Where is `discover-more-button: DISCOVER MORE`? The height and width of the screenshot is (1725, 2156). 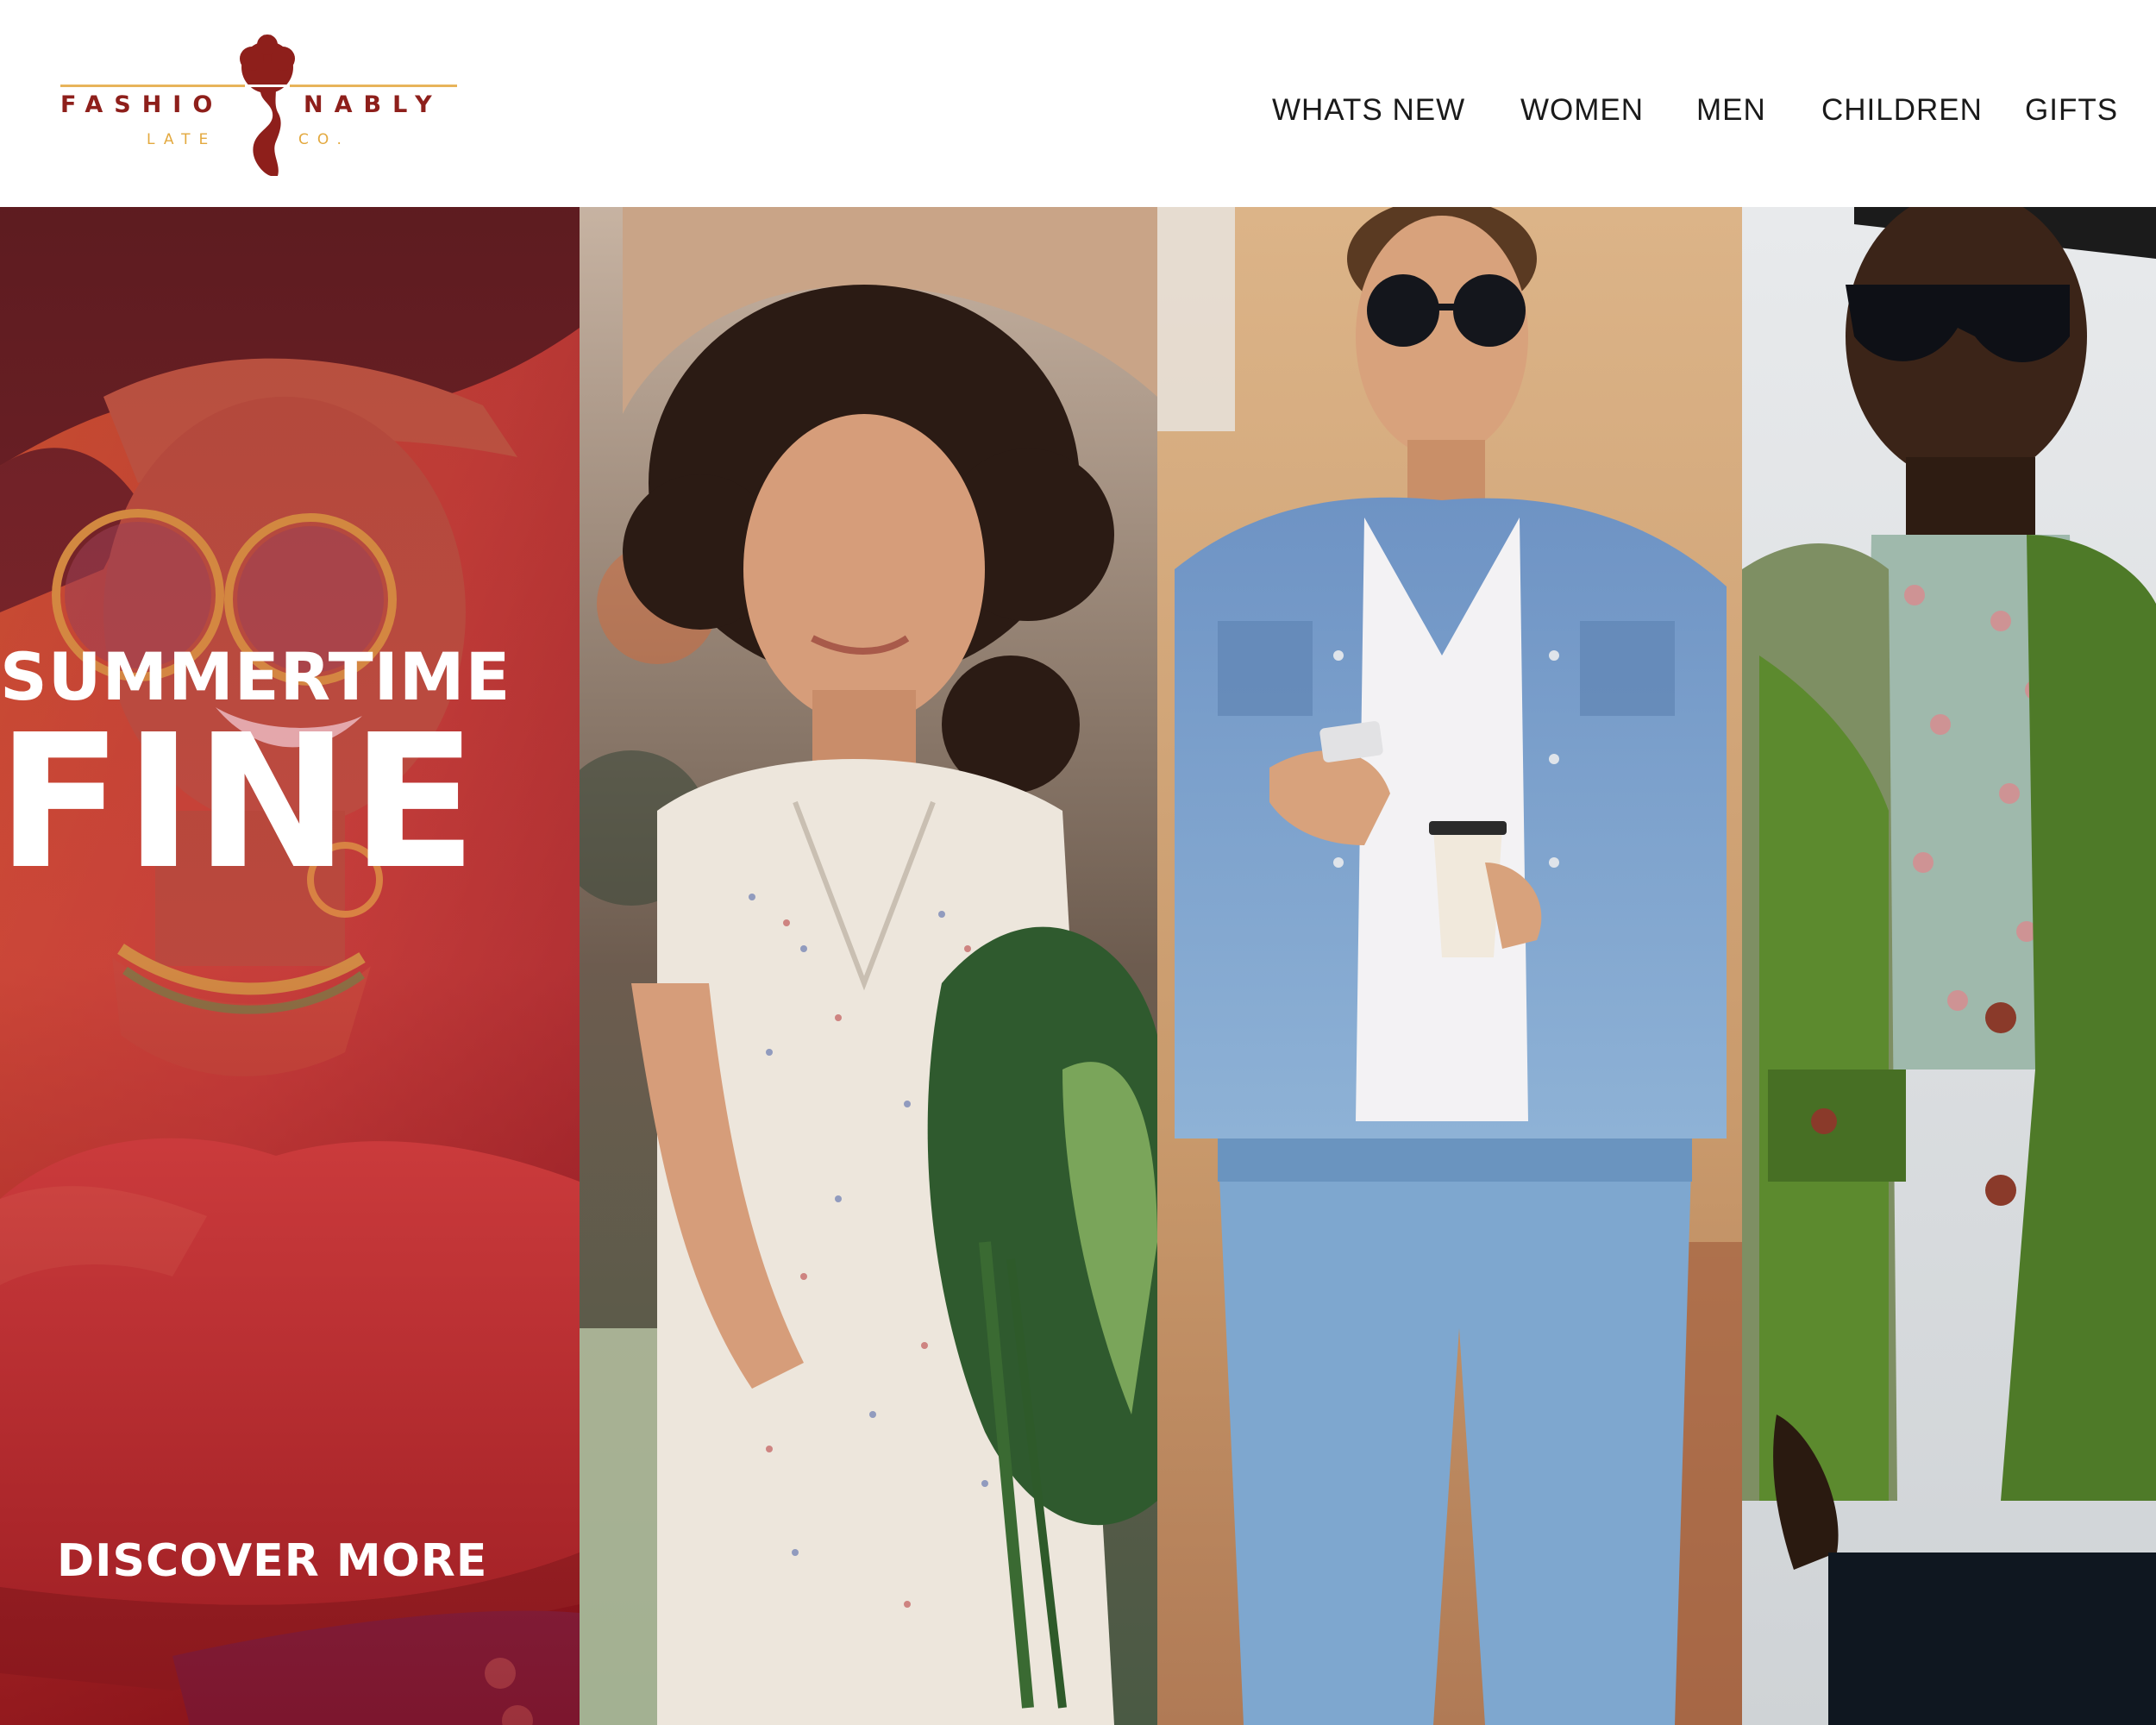
discover-more-button: DISCOVER MORE is located at coordinates (272, 1561).